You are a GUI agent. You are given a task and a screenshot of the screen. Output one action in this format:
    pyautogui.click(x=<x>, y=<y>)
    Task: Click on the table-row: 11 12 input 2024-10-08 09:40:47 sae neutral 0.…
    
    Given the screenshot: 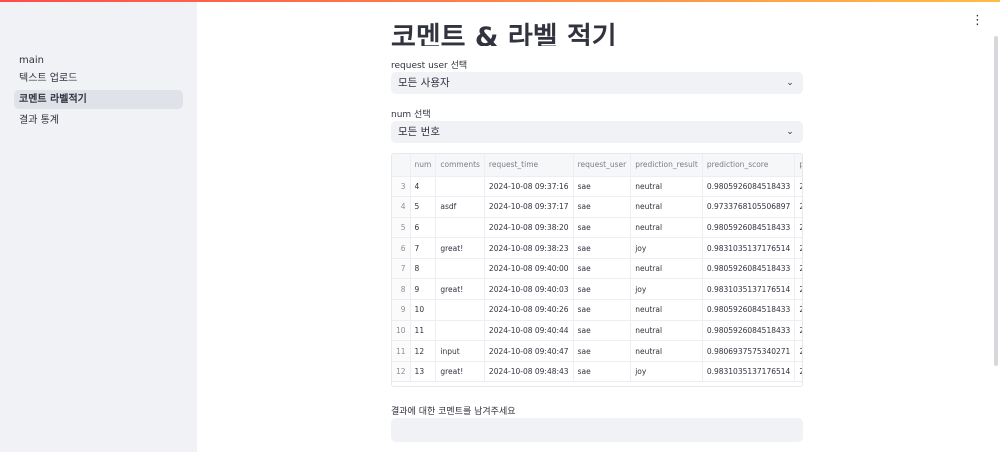 What is the action you would take?
    pyautogui.click(x=597, y=351)
    